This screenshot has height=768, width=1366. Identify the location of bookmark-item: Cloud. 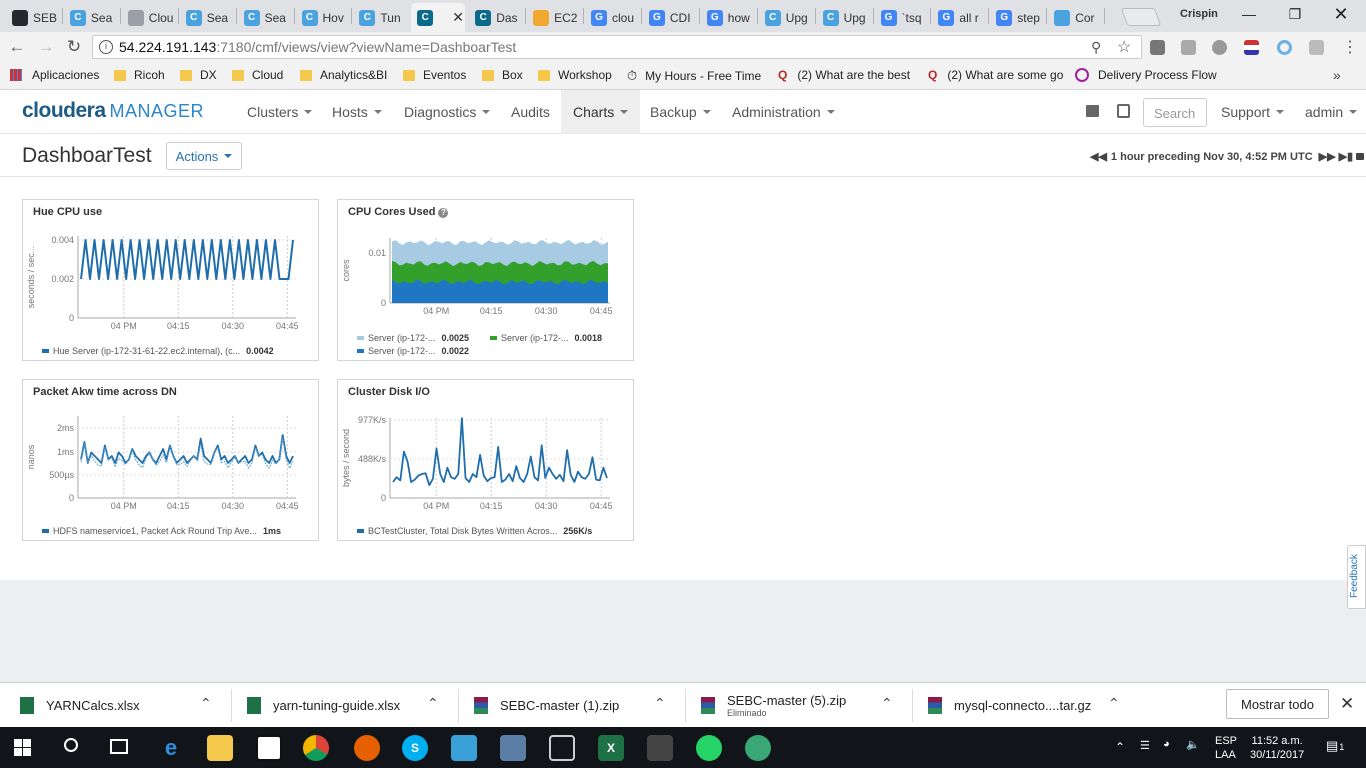
(257, 75).